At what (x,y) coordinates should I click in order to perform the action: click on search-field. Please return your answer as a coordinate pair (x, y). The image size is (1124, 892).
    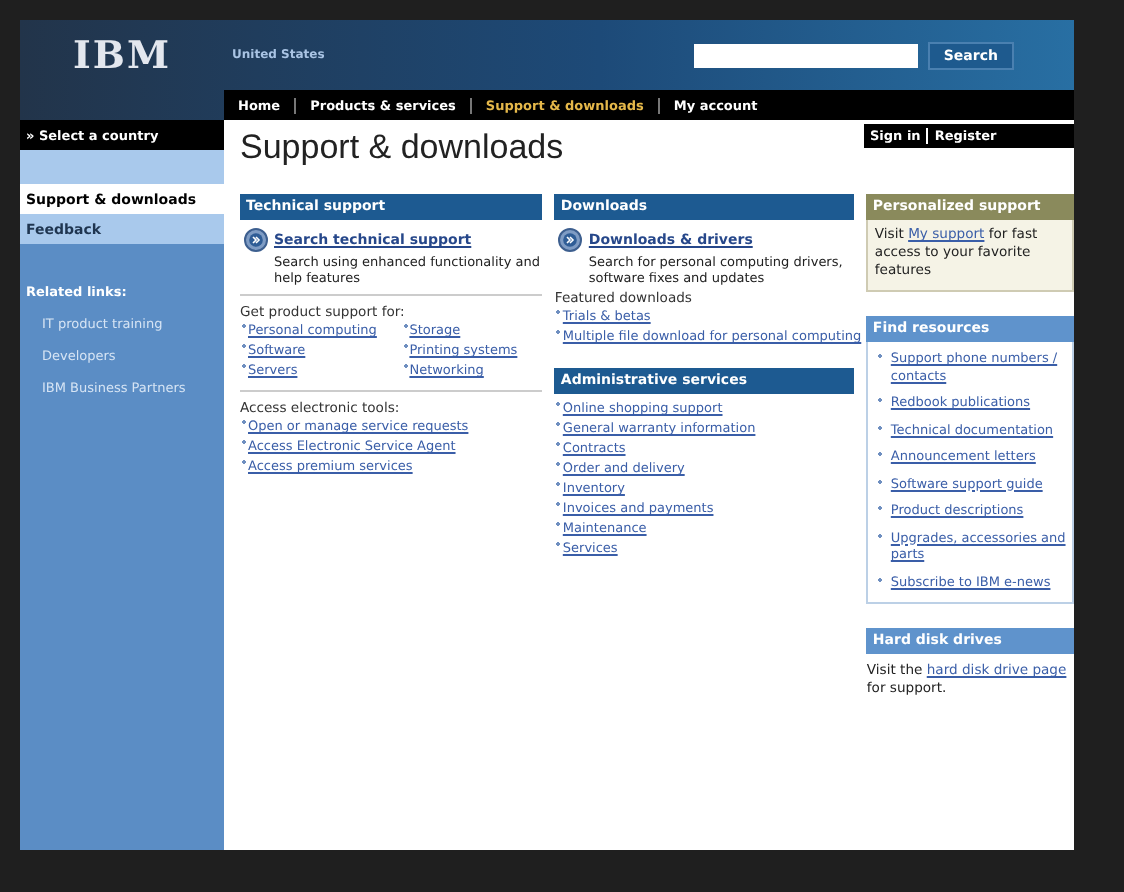
    Looking at the image, I should click on (805, 55).